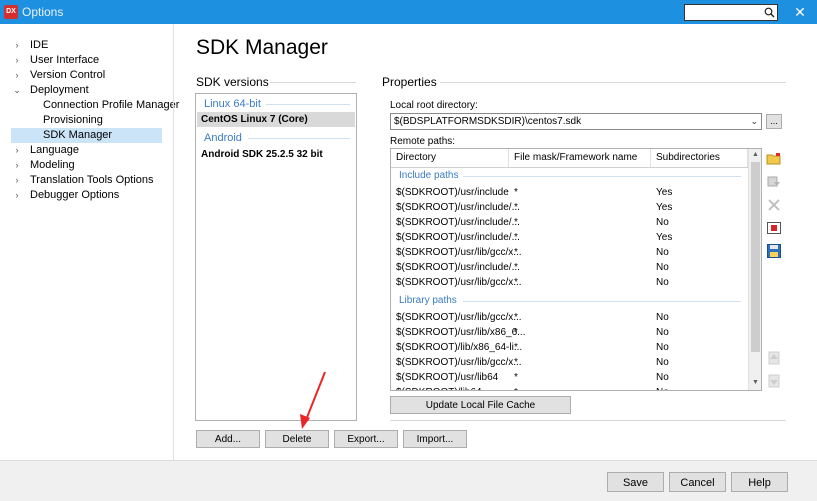  Describe the element at coordinates (480, 405) in the screenshot. I see `update-local-file-cache-button: Update Local File Cache` at that location.